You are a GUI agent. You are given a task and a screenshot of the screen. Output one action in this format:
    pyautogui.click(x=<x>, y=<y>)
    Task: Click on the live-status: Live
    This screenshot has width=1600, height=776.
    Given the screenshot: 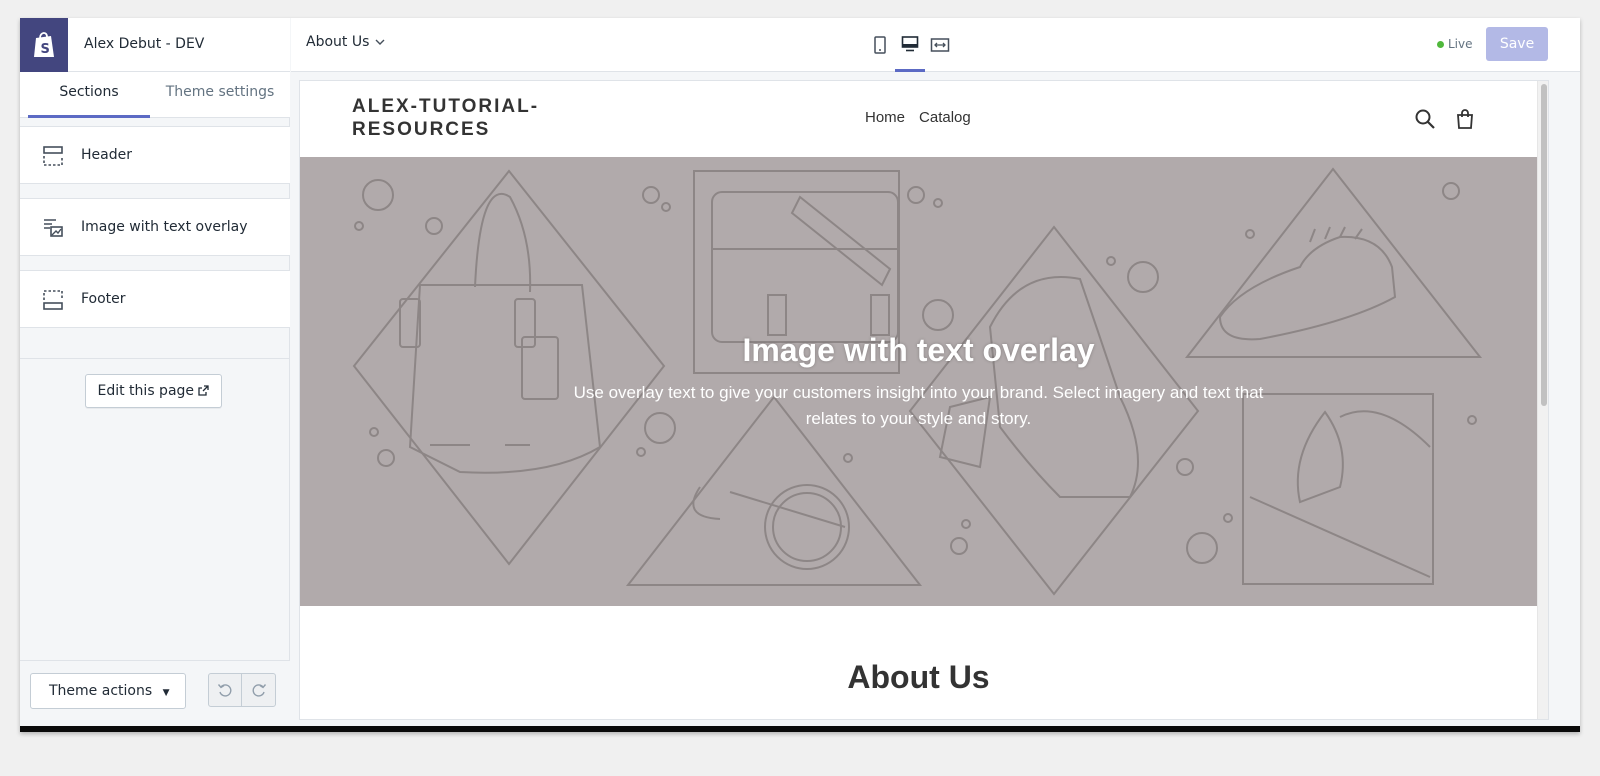 What is the action you would take?
    pyautogui.click(x=1455, y=44)
    